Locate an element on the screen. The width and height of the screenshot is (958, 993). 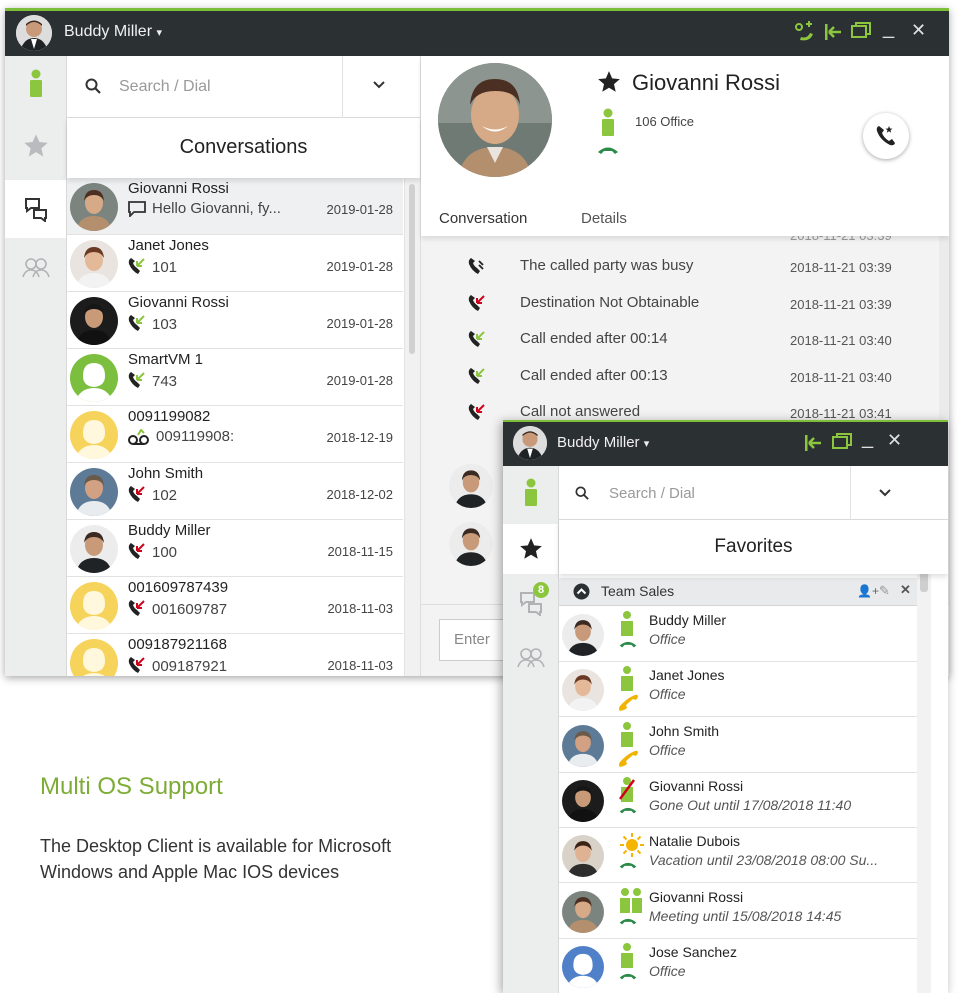
history-date: 2018-11-21 03:40 is located at coordinates (841, 377).